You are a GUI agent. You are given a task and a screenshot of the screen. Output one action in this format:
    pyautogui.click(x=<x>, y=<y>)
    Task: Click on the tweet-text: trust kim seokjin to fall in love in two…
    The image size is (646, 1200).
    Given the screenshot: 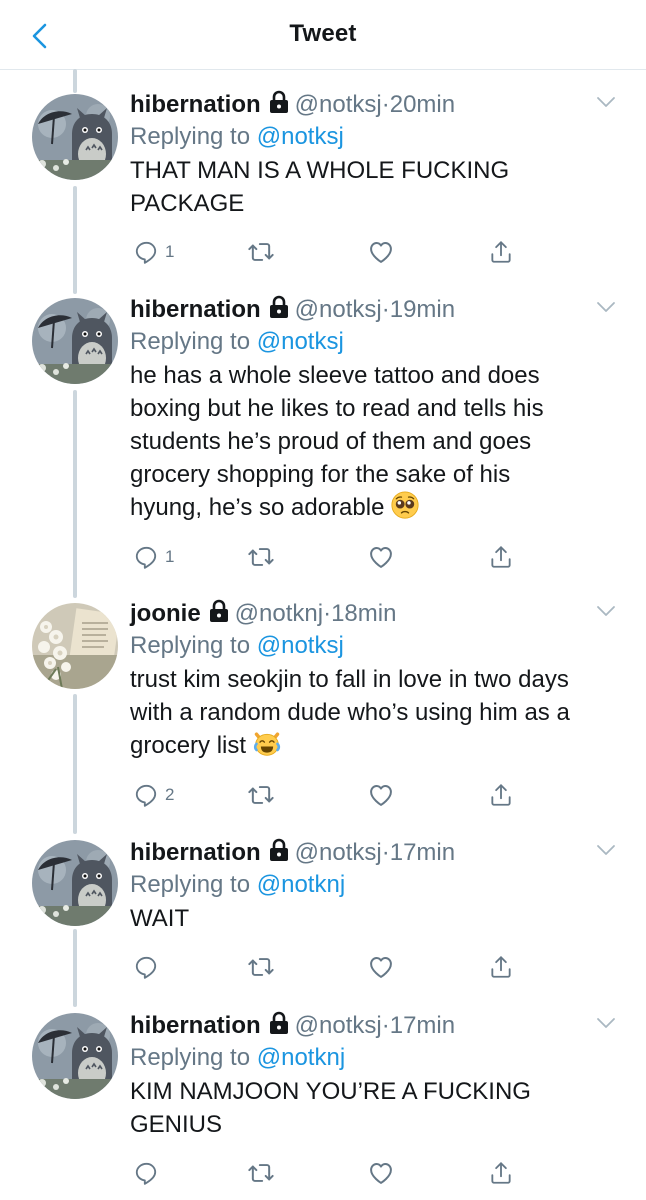 What is the action you would take?
    pyautogui.click(x=370, y=712)
    